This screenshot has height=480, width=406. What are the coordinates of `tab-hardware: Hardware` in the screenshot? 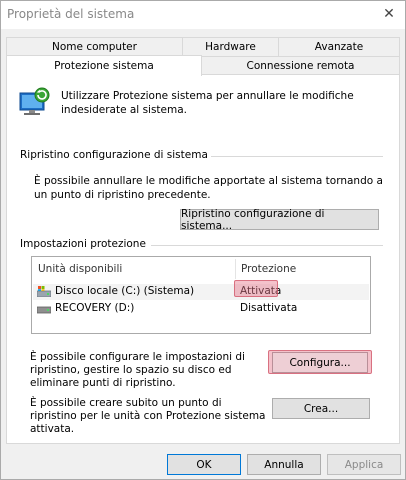 It's located at (230, 46).